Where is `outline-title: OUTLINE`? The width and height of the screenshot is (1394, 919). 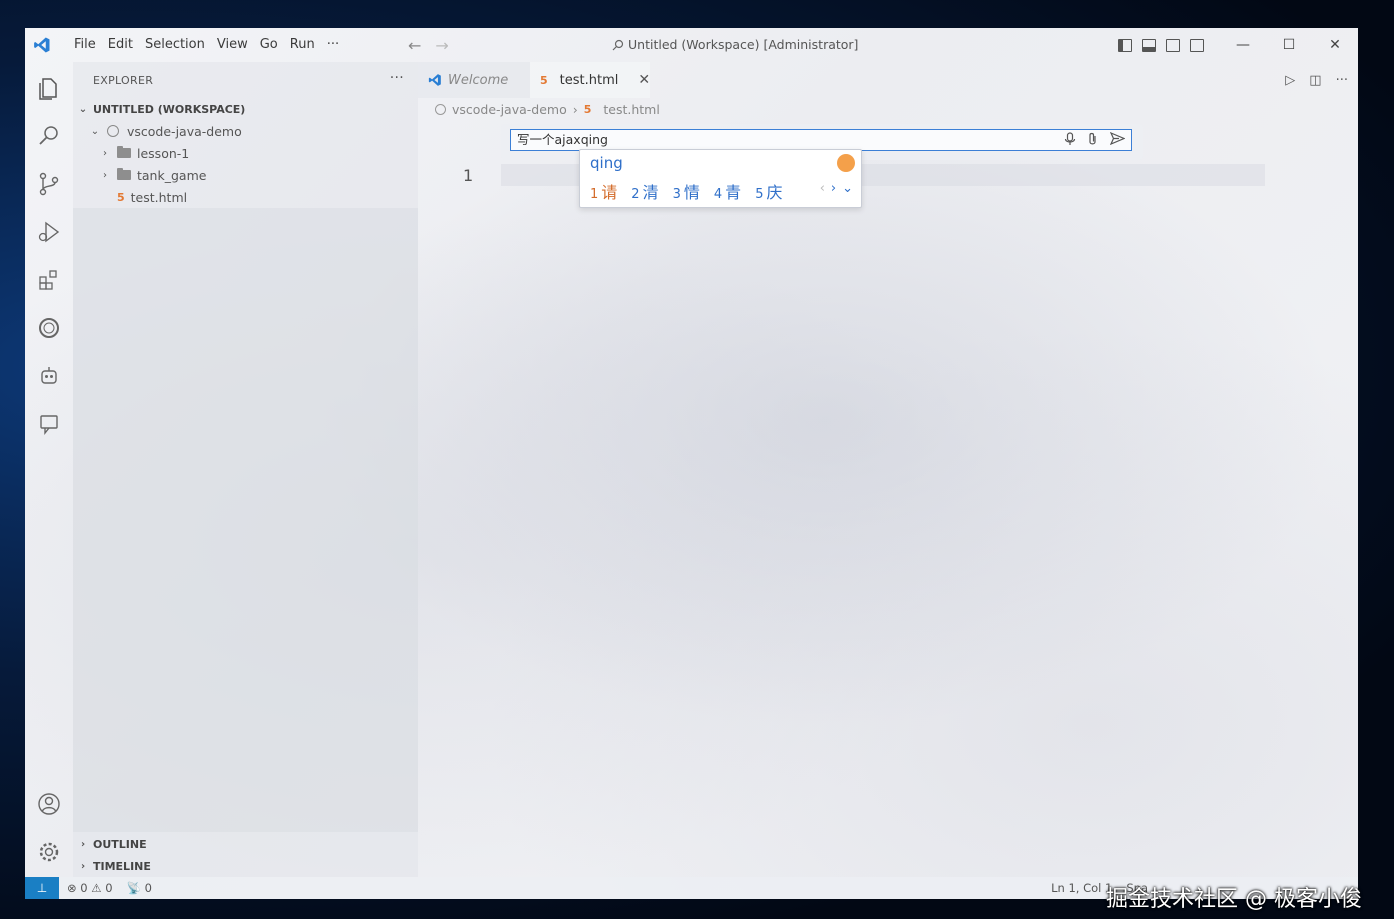 outline-title: OUTLINE is located at coordinates (120, 844).